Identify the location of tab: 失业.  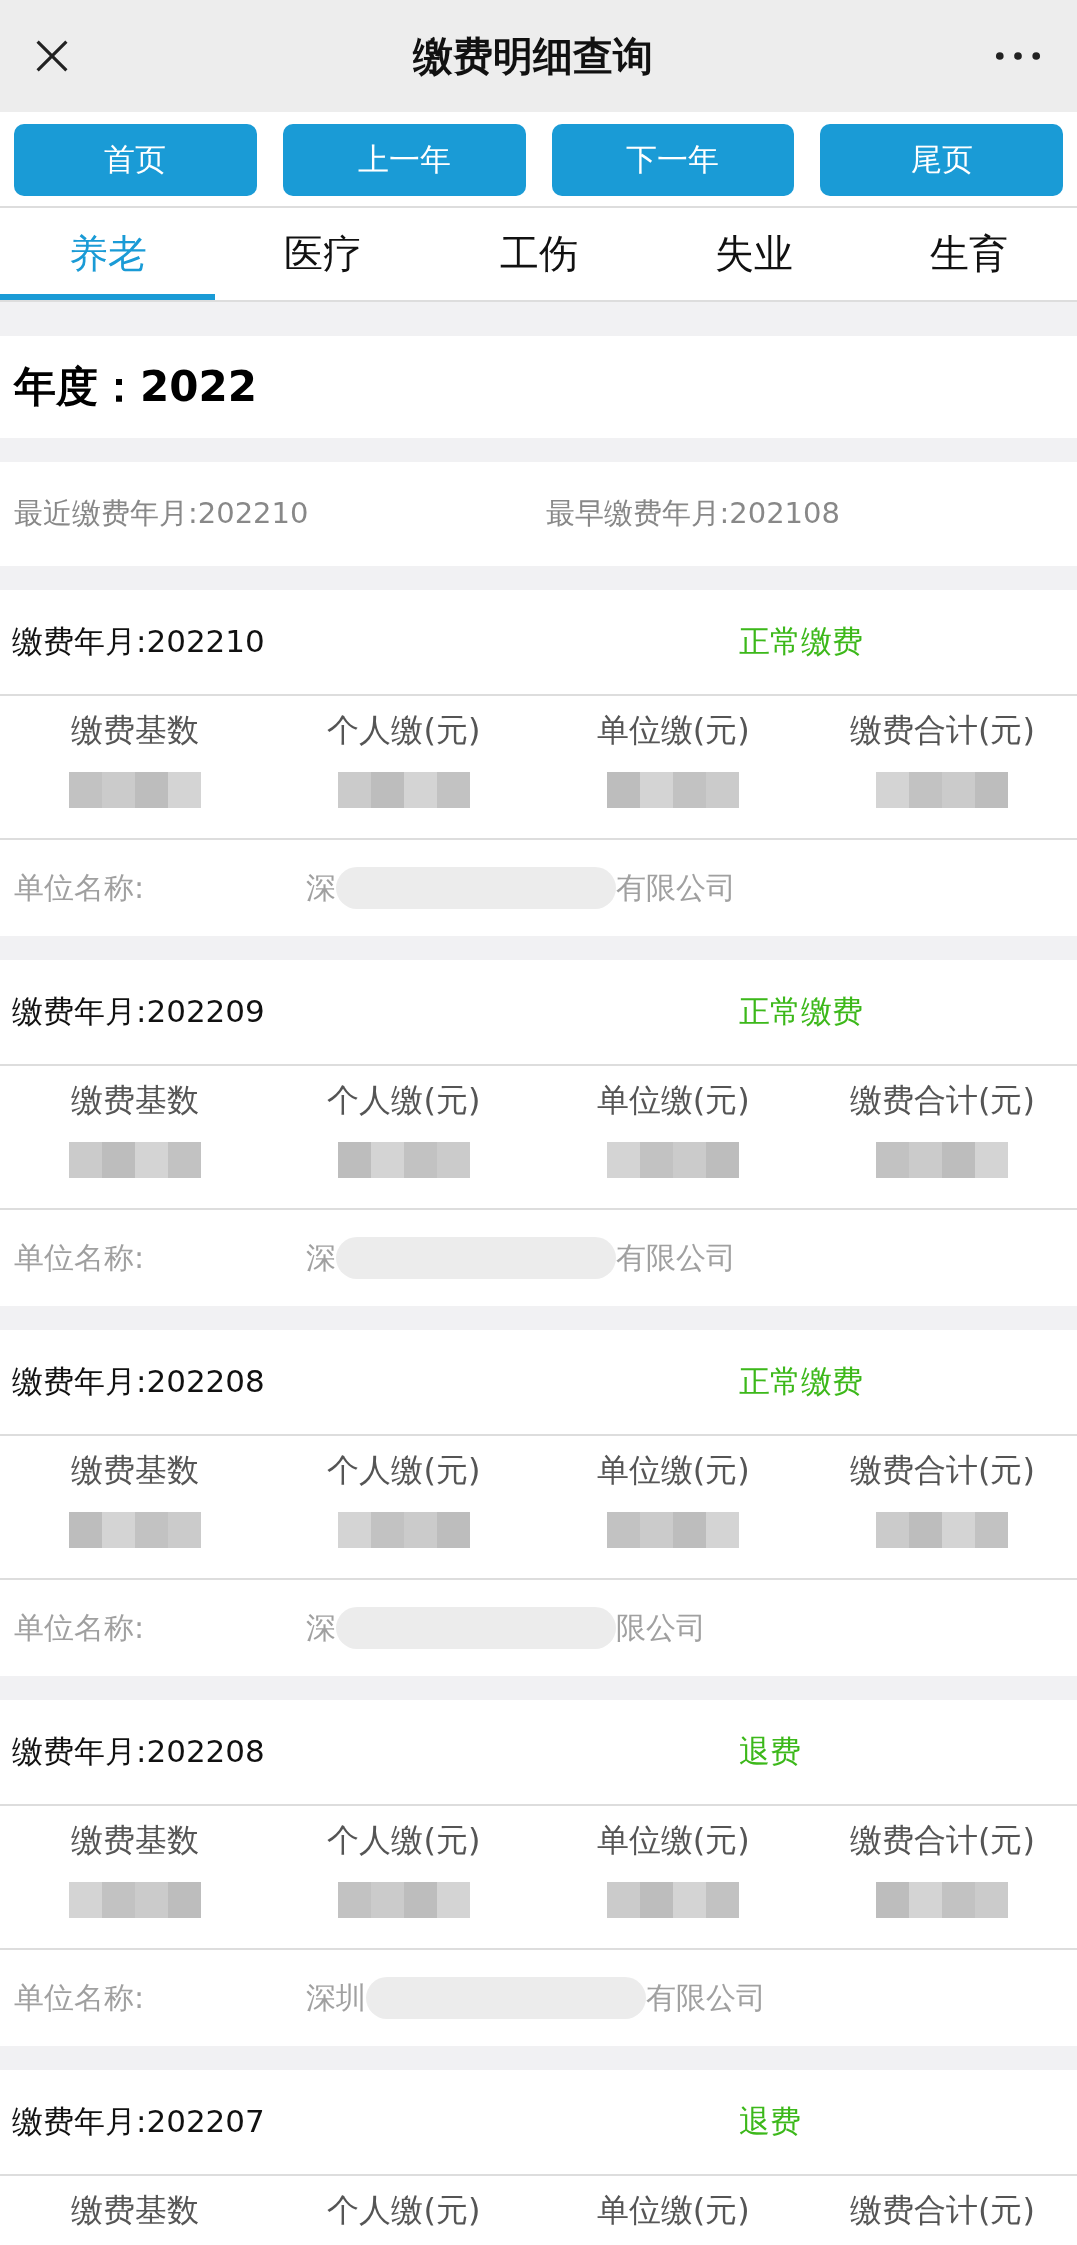
(754, 254).